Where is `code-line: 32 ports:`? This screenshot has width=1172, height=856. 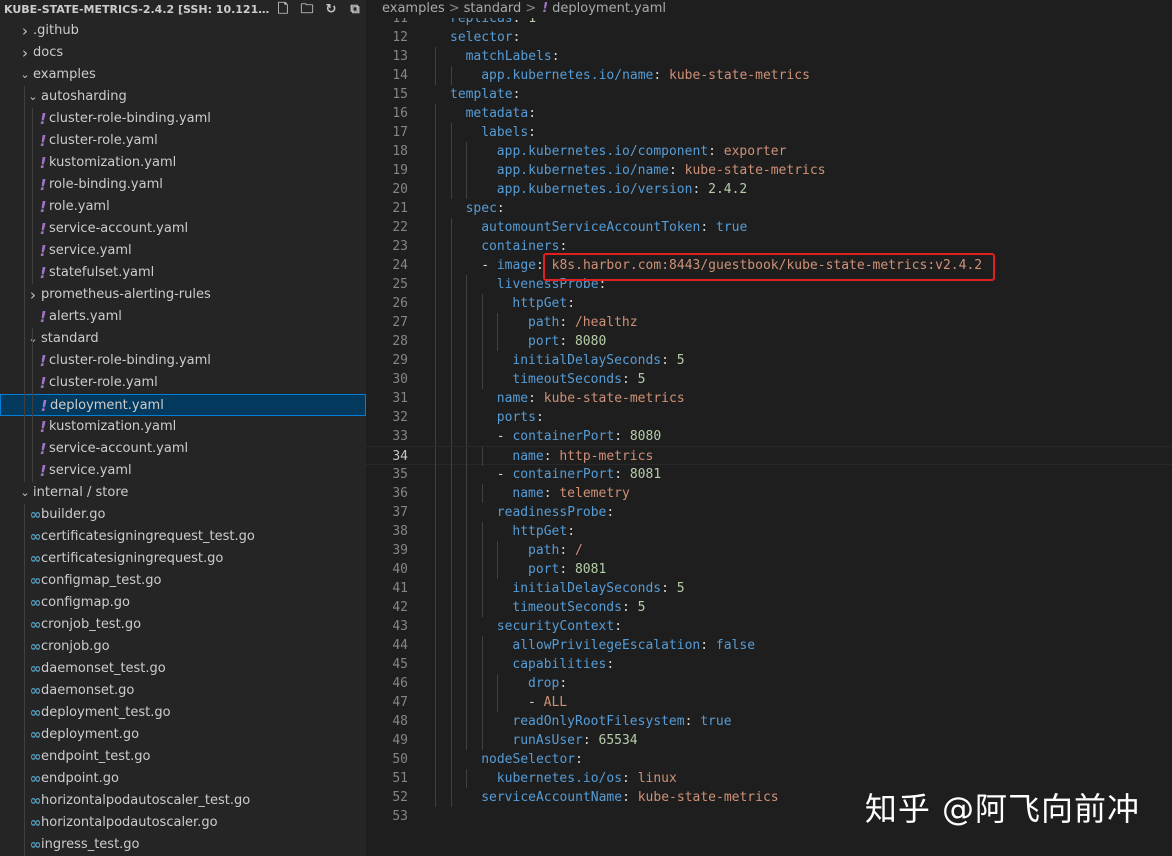 code-line: 32 ports: is located at coordinates (769, 417).